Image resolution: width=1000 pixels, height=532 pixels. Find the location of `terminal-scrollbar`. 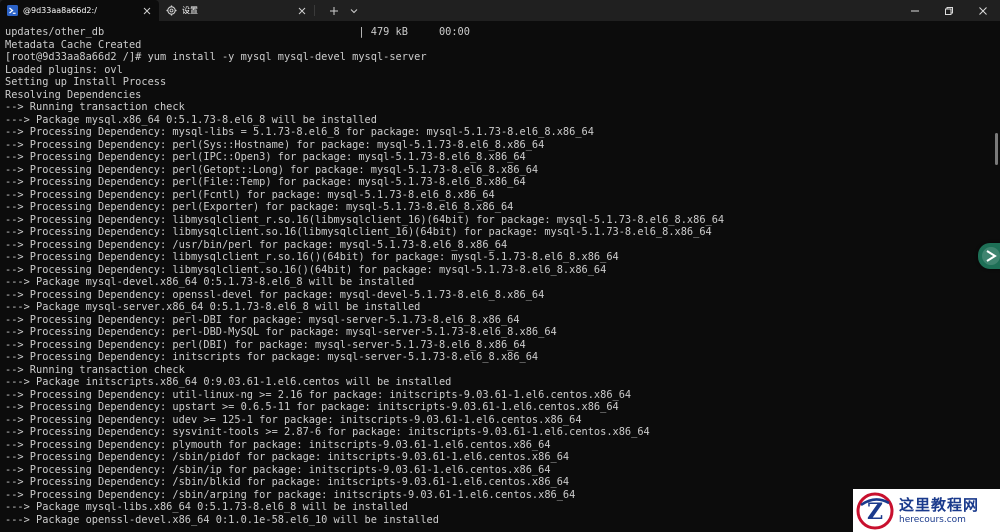

terminal-scrollbar is located at coordinates (996, 276).